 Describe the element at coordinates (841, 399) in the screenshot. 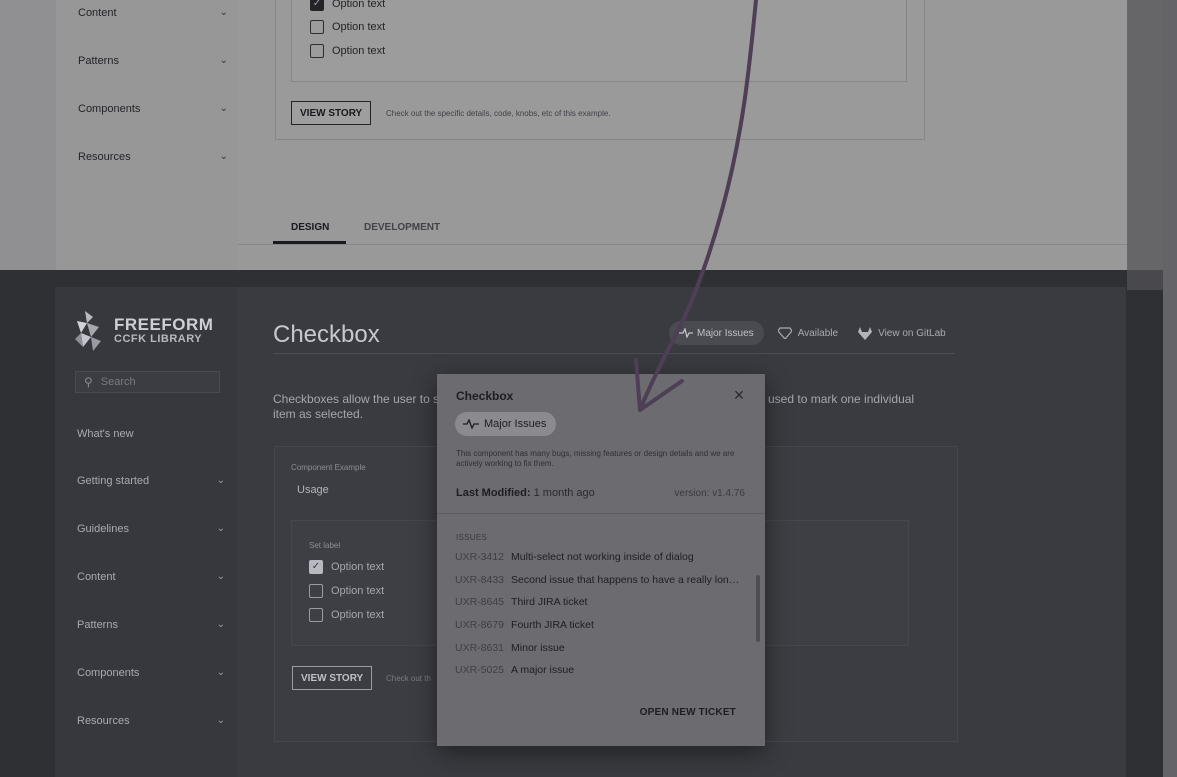

I see `description-right: used to mark one individual` at that location.